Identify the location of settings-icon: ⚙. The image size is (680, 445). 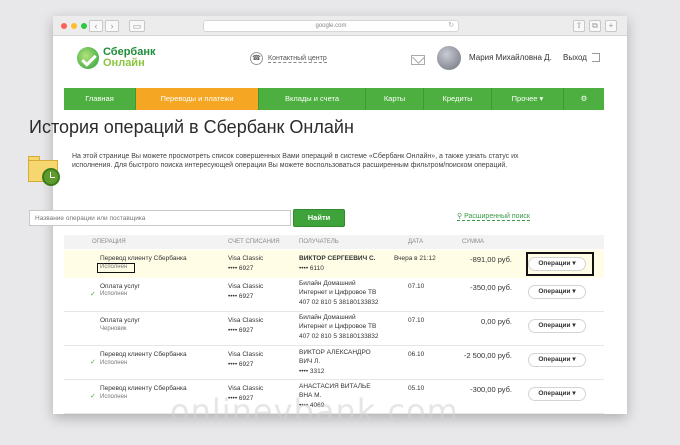
(584, 99).